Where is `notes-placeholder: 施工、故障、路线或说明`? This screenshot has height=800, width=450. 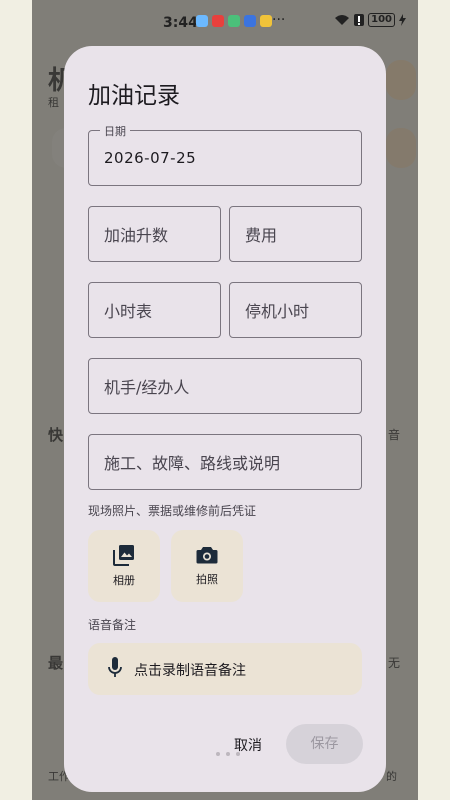 notes-placeholder: 施工、故障、路线或说明 is located at coordinates (192, 463).